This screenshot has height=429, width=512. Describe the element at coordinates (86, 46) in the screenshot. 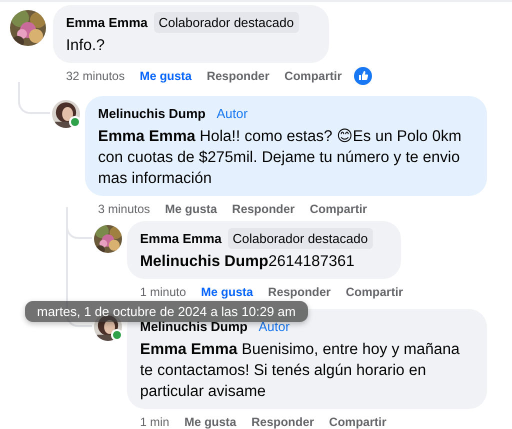

I see `comment-text: Info.?` at that location.